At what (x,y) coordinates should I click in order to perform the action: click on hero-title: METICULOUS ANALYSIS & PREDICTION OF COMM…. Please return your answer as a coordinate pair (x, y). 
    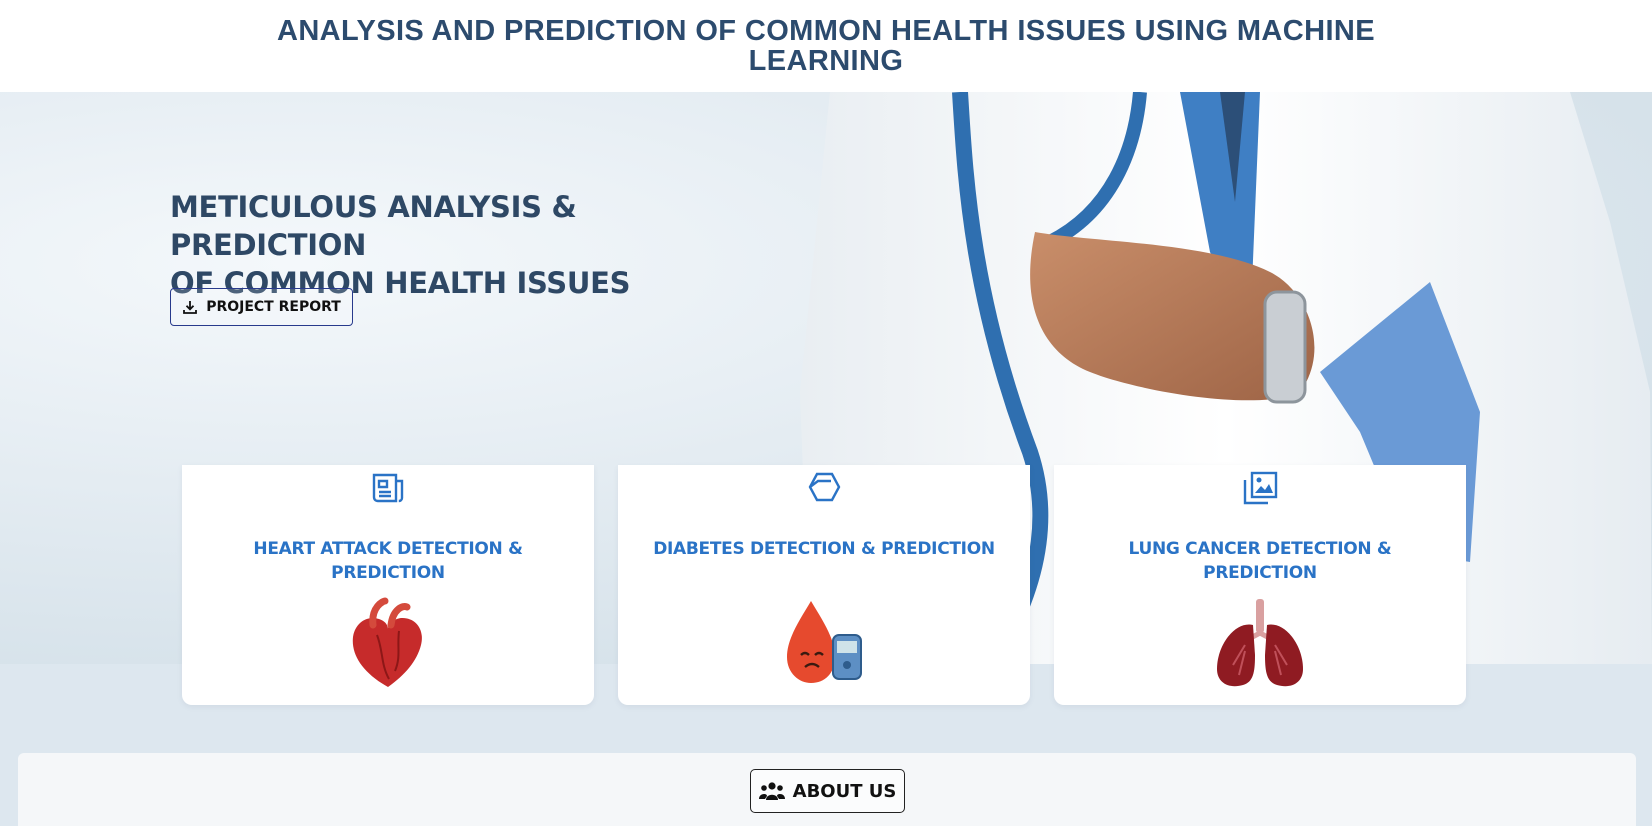
    Looking at the image, I should click on (470, 245).